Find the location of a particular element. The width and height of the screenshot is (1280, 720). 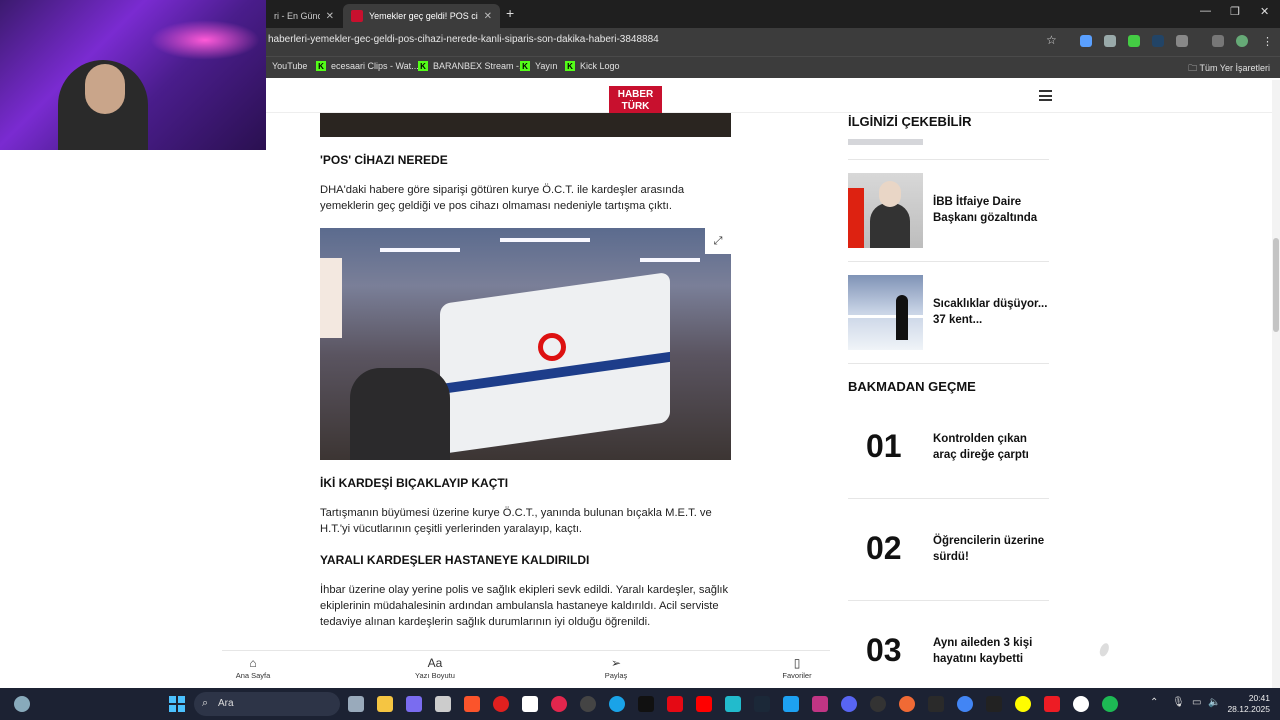

nav-font-size: Aa Yazı Boyutu is located at coordinates (435, 667).